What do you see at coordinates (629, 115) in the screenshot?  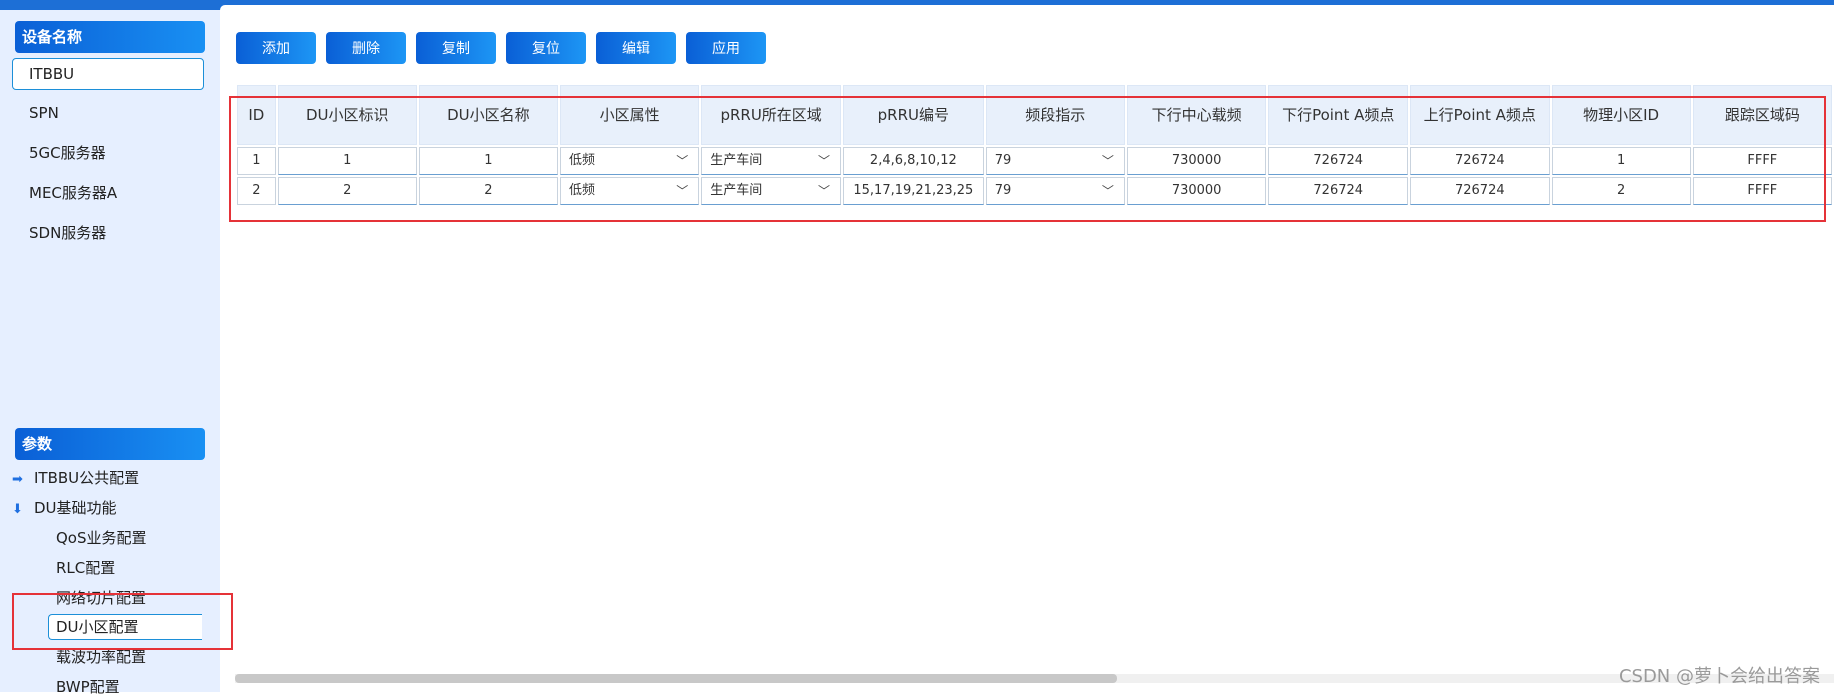 I see `col-header-cell-attr: 小区属性` at bounding box center [629, 115].